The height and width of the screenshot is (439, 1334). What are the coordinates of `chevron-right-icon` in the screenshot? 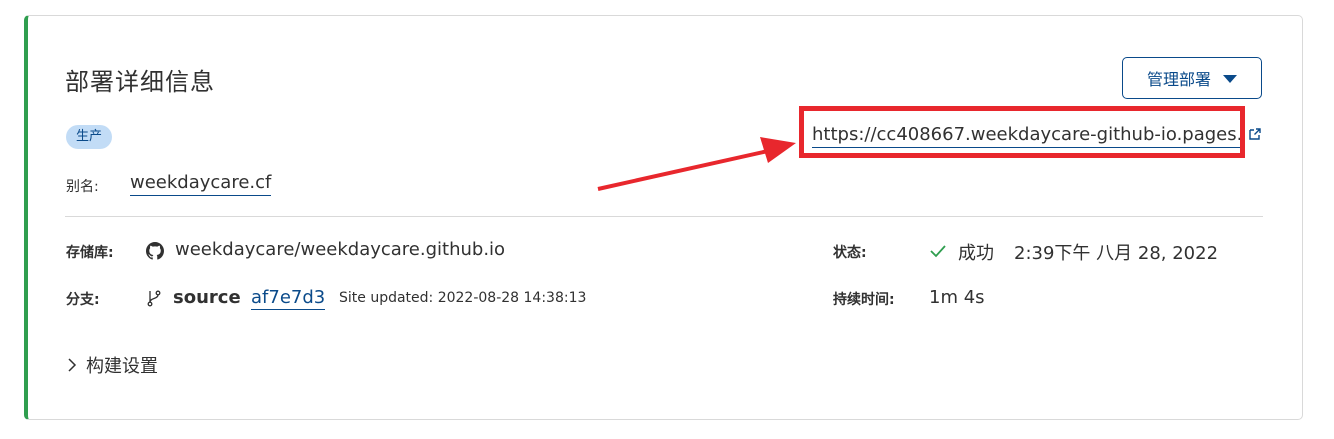 It's located at (72, 365).